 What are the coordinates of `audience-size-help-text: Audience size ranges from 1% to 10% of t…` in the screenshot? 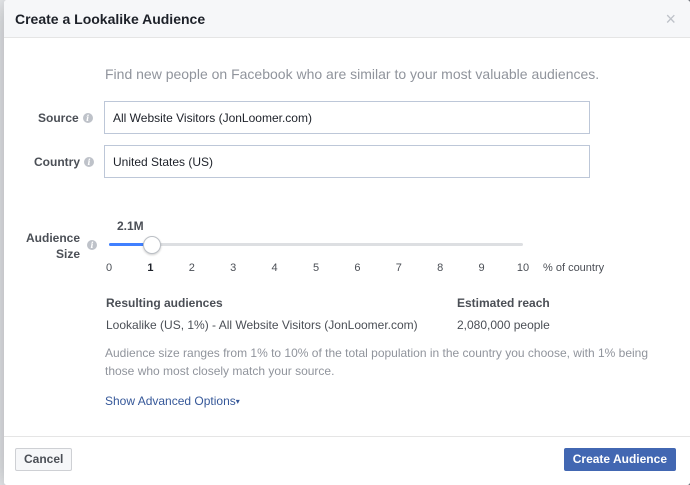 It's located at (376, 362).